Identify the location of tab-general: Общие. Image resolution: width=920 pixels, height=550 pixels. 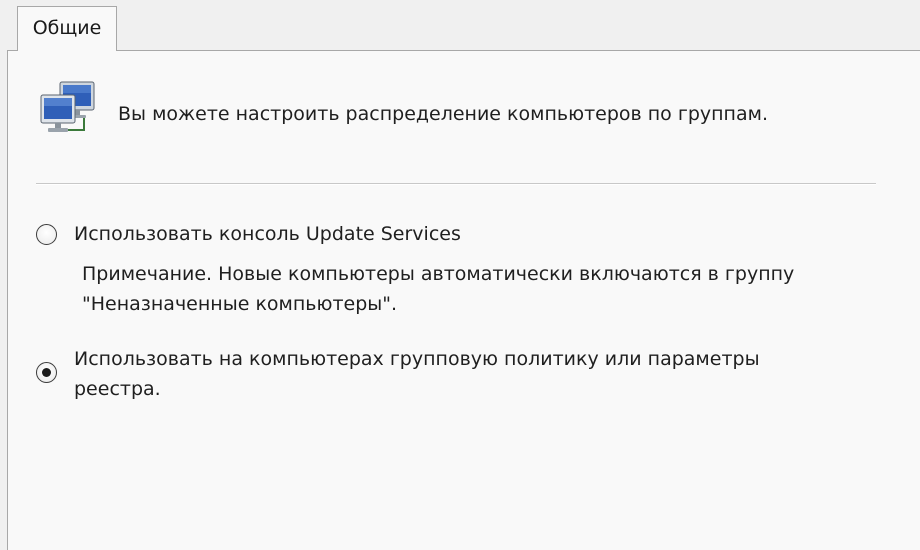
(67, 28).